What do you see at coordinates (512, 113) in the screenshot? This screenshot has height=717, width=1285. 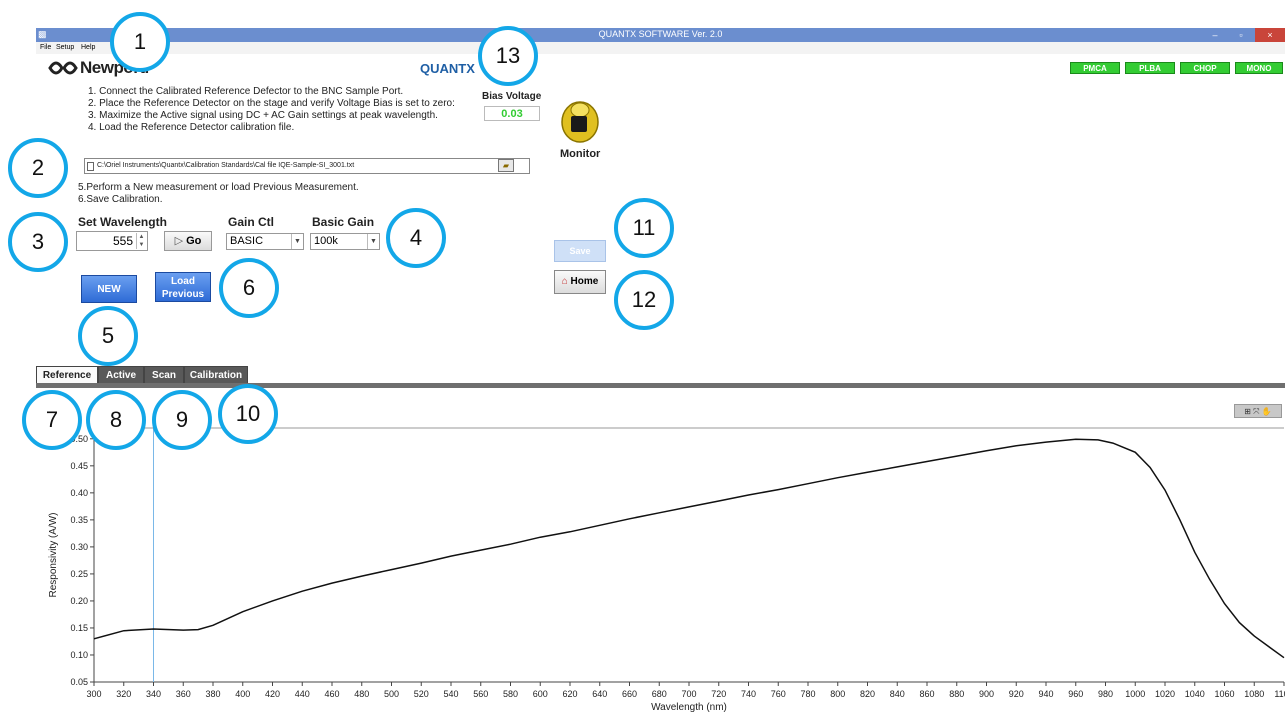 I see `bias-voltage-value: 0.03` at bounding box center [512, 113].